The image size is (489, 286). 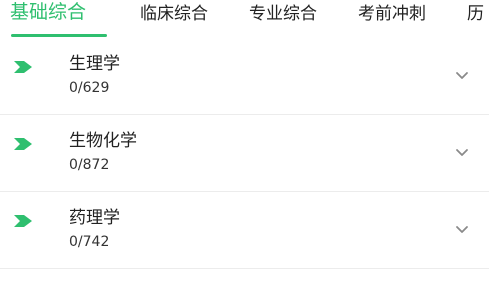 I want to click on item-progress: 0/742, so click(x=89, y=242).